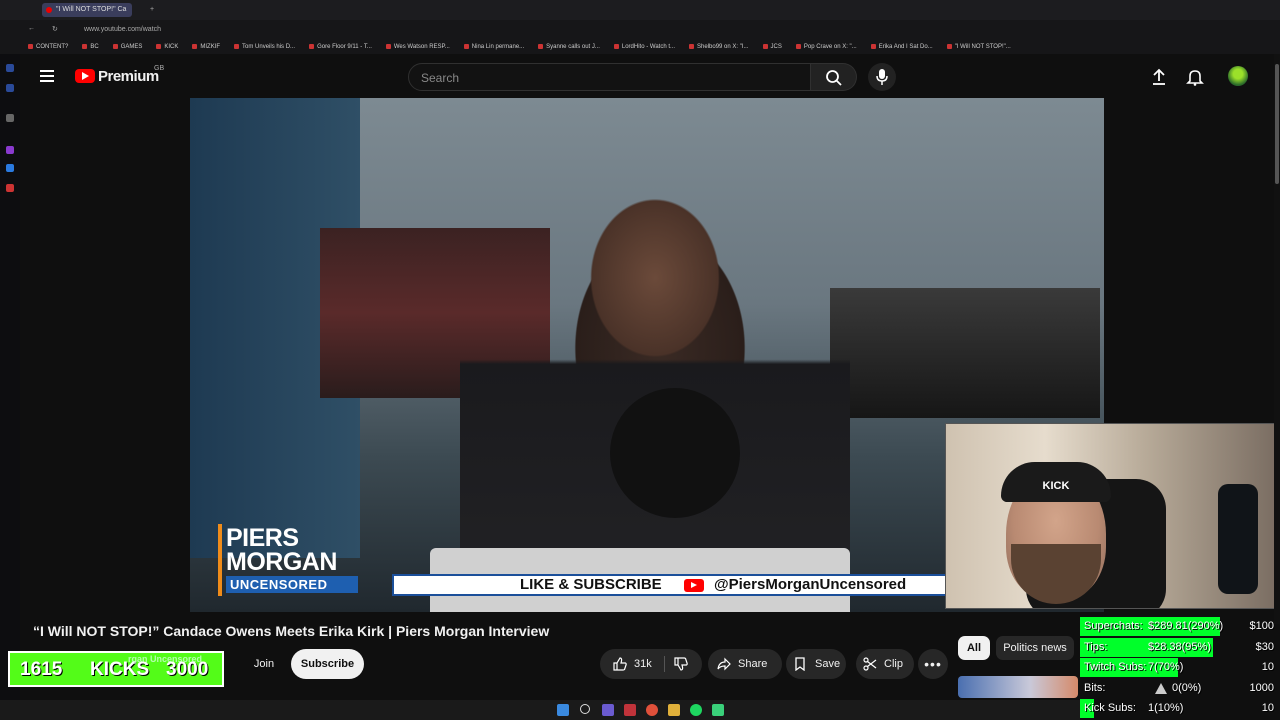  What do you see at coordinates (48, 47) in the screenshot?
I see `bookmark-item: CONTENT?` at bounding box center [48, 47].